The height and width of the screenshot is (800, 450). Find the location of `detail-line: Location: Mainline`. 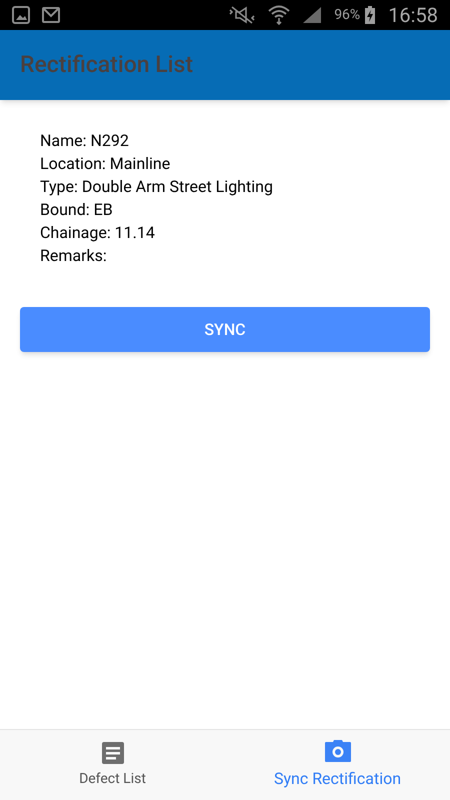

detail-line: Location: Mainline is located at coordinates (106, 164).